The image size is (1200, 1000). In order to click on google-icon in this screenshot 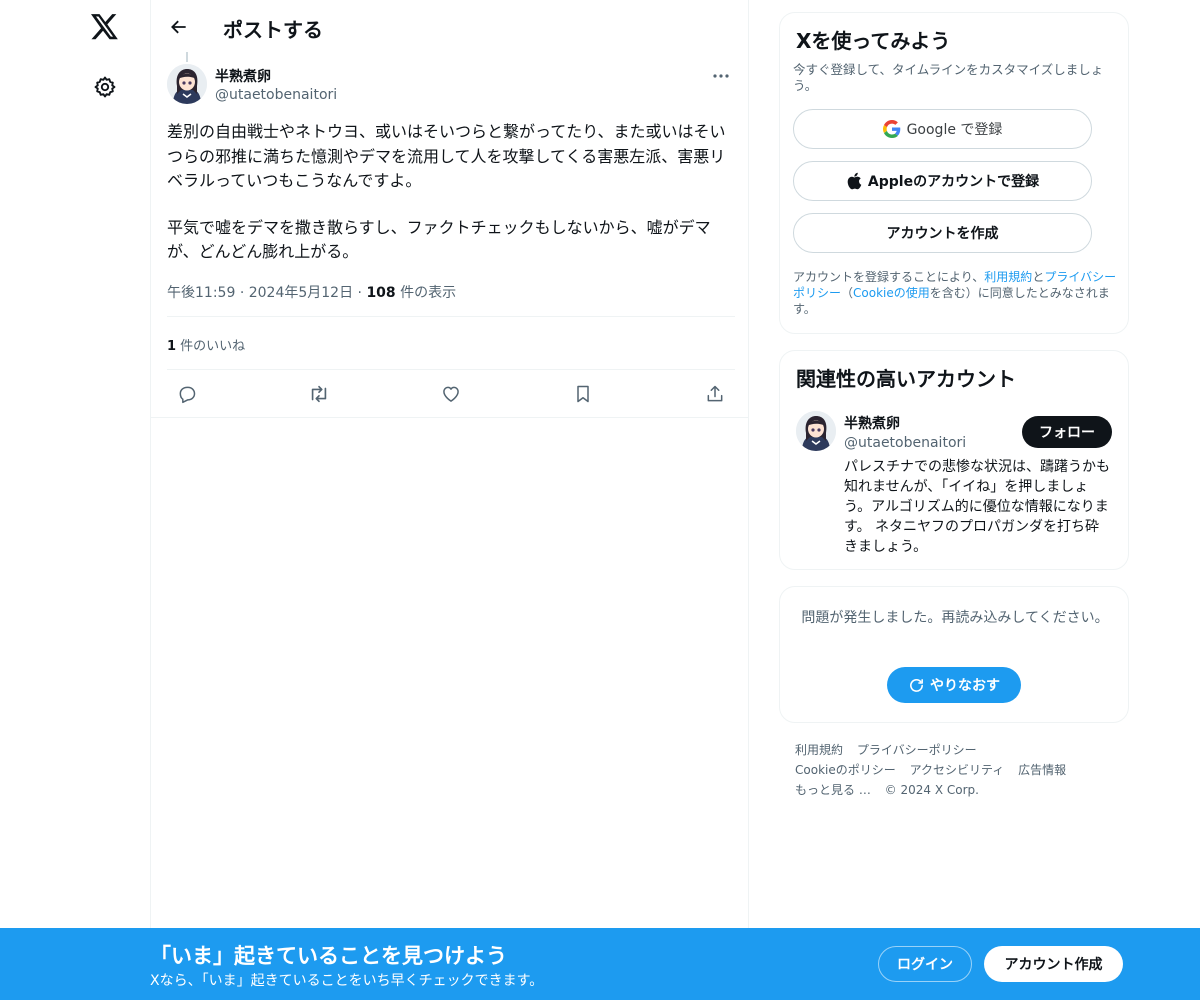, I will do `click(891, 129)`.